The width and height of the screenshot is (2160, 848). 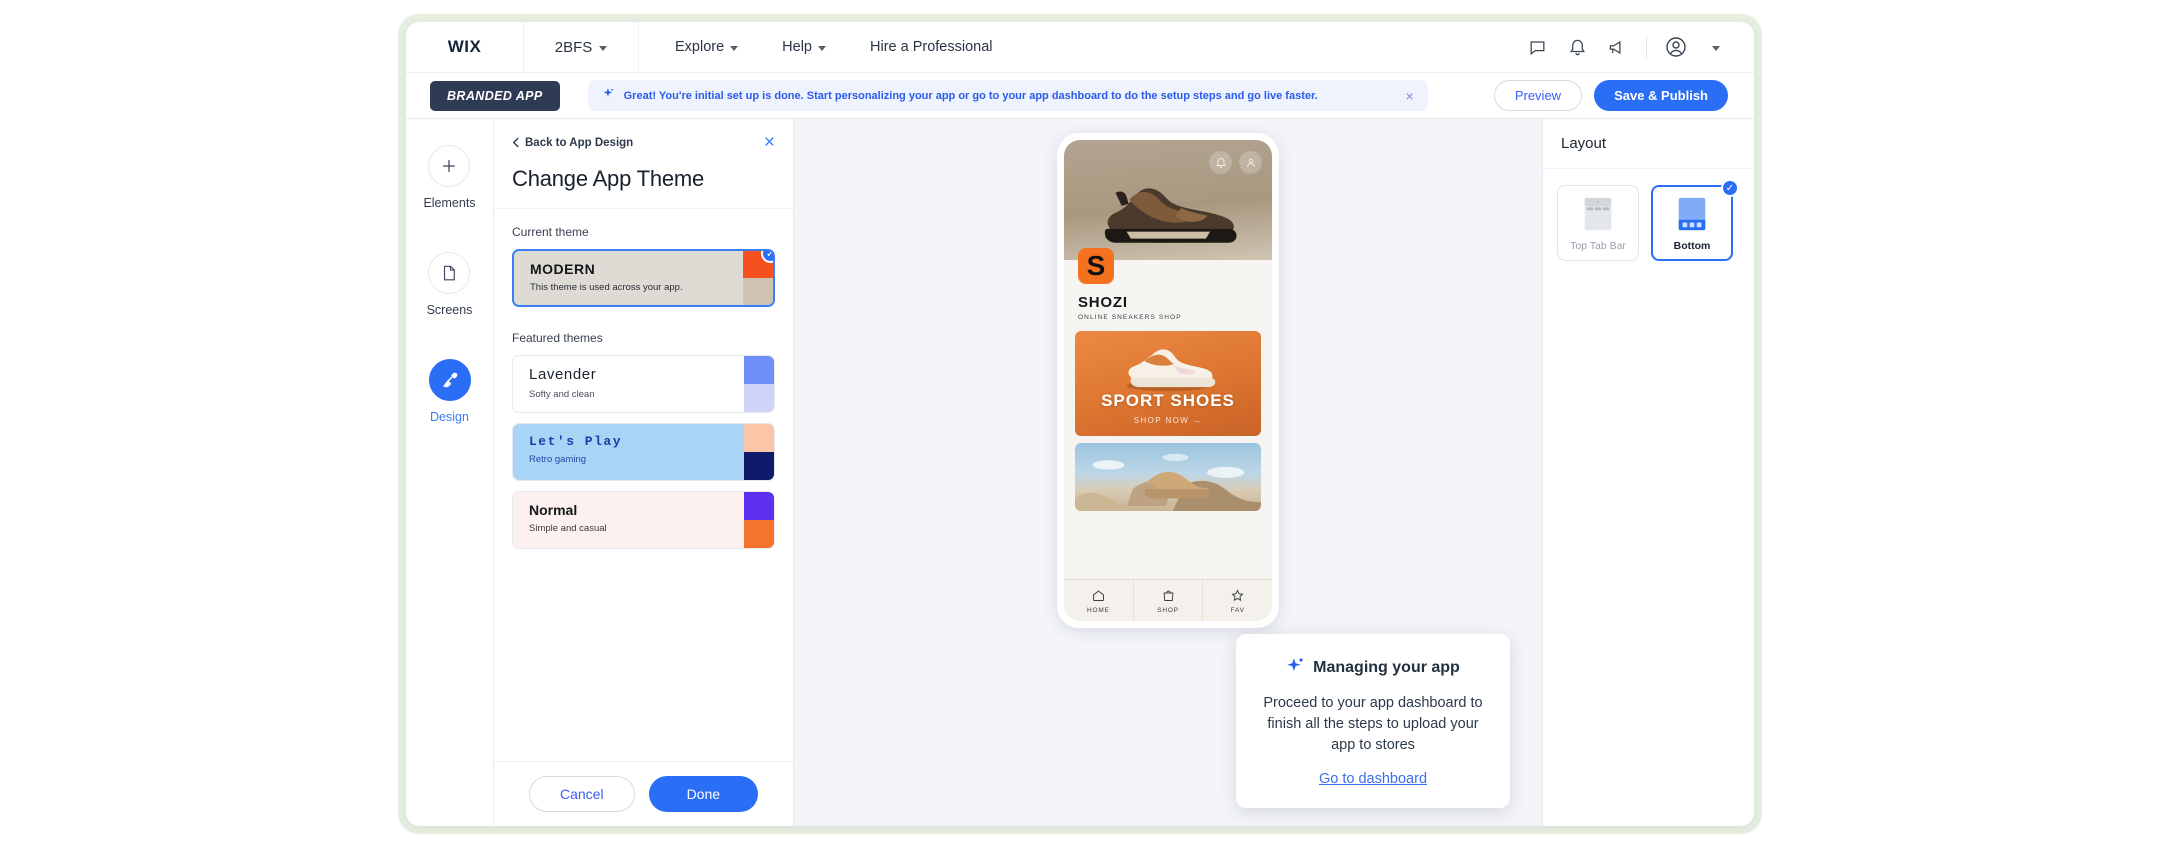 I want to click on nav-hire-professional: Hire a Professional, so click(x=931, y=47).